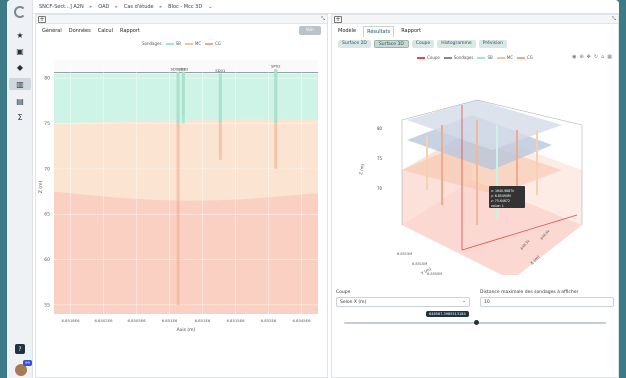 The image size is (626, 378). I want to click on legend-item-sondages: Sondages, so click(458, 57).